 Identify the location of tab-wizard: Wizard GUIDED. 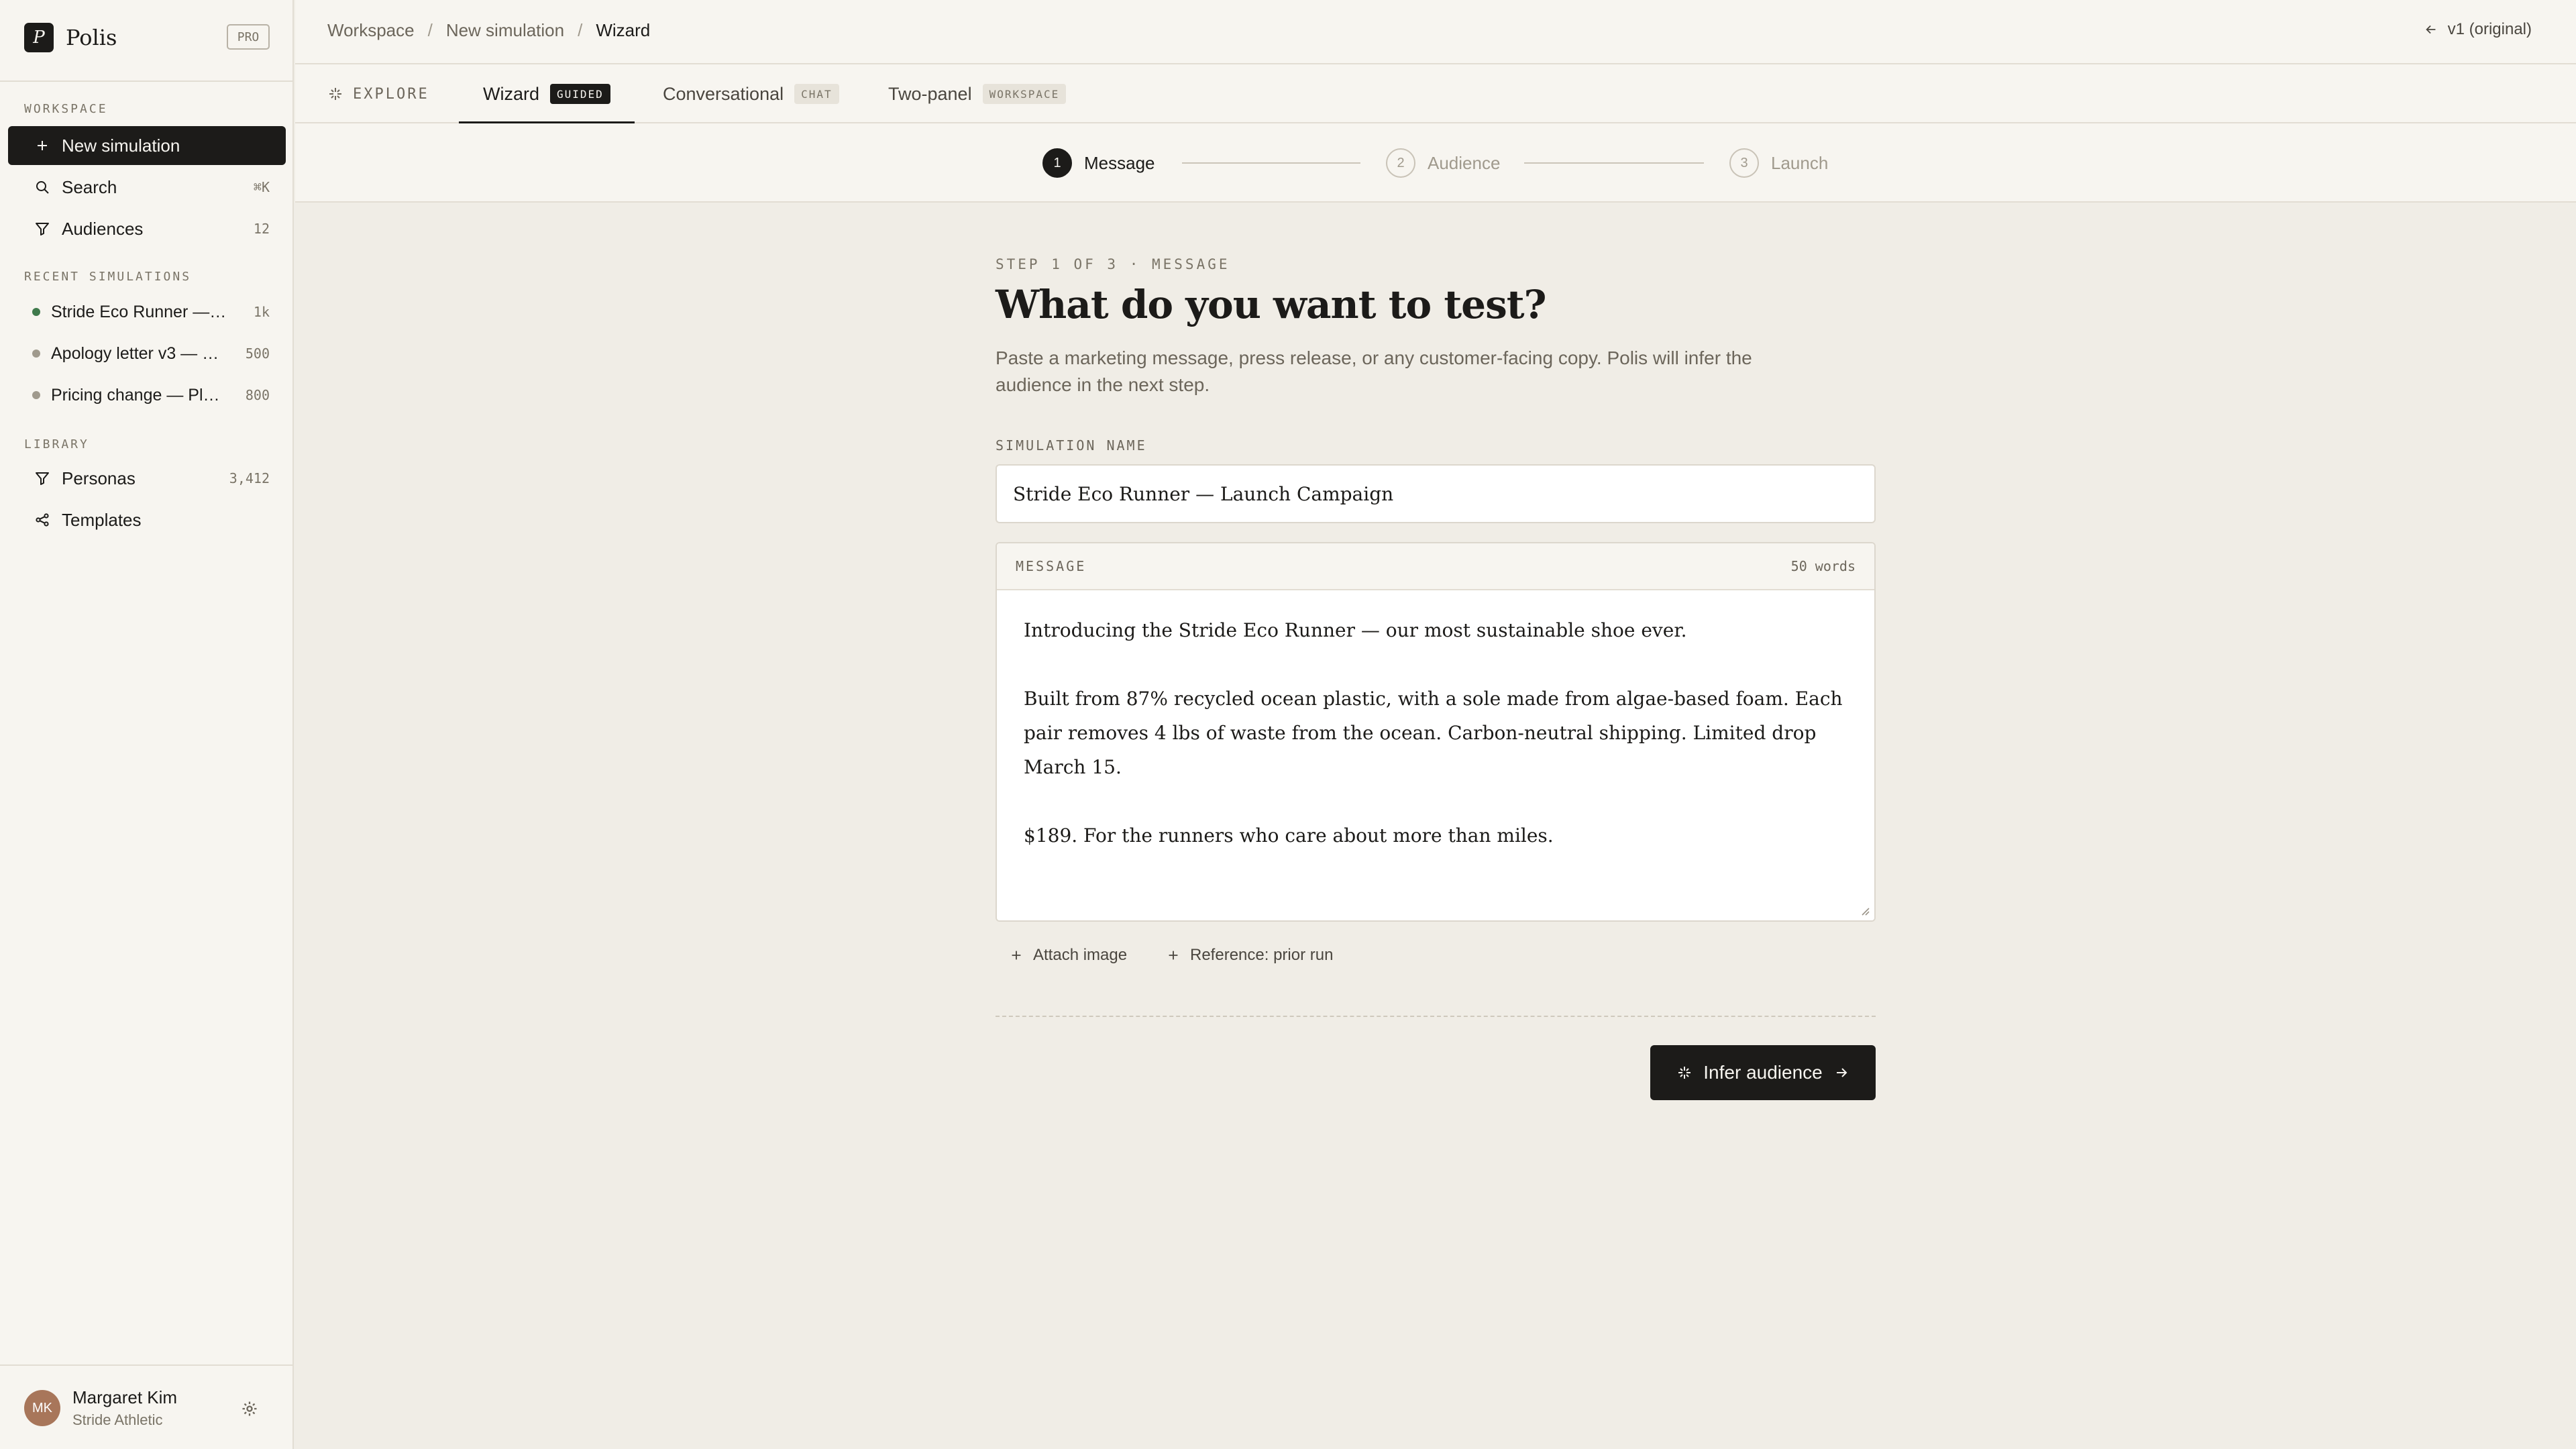
(547, 94).